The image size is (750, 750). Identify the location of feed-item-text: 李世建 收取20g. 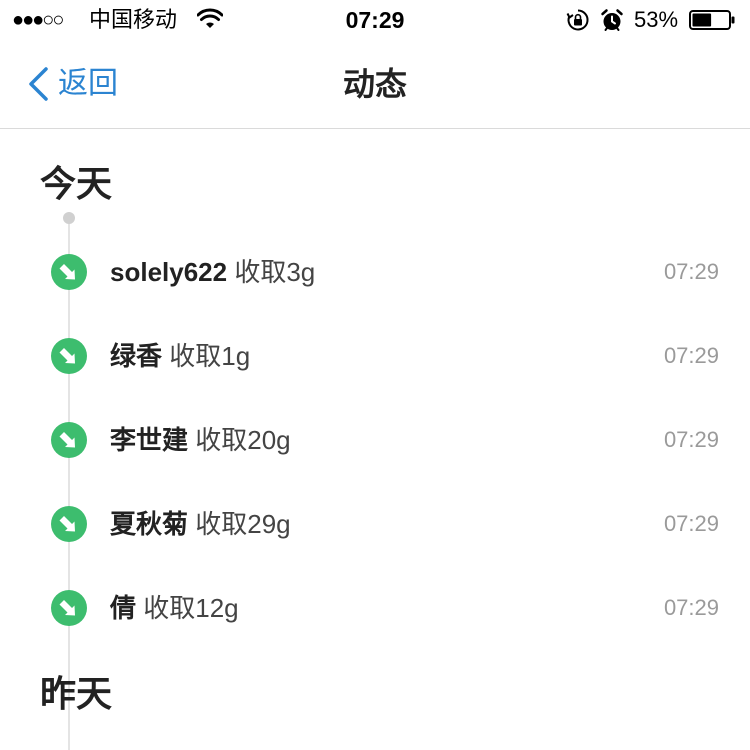
(200, 440).